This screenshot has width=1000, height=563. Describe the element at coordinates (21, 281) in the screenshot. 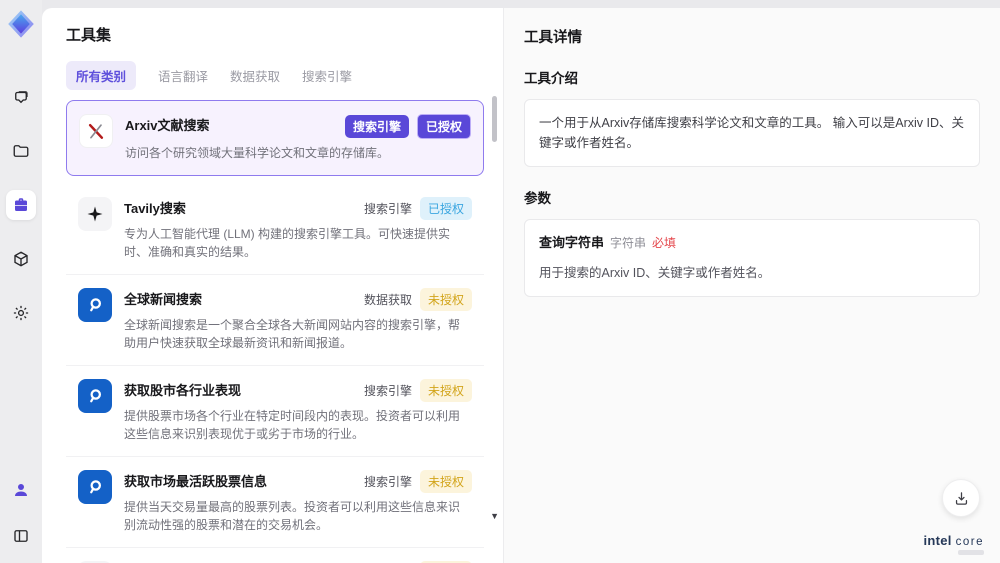

I see `sidebar` at that location.